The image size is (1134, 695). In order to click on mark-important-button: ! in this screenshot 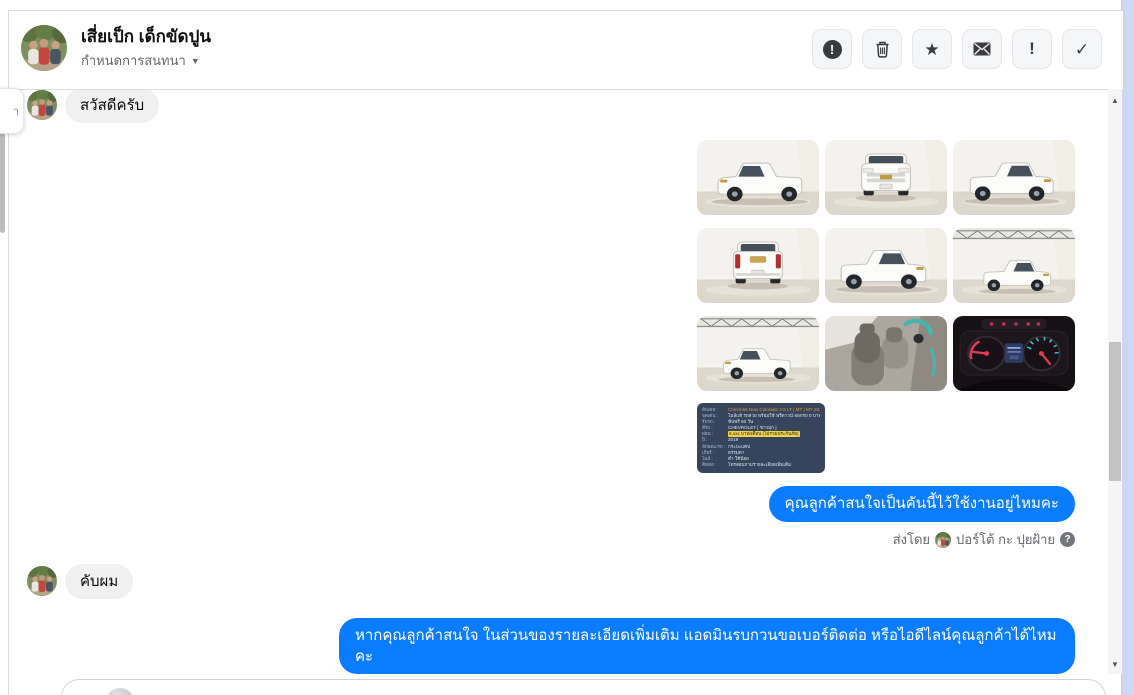, I will do `click(1032, 49)`.